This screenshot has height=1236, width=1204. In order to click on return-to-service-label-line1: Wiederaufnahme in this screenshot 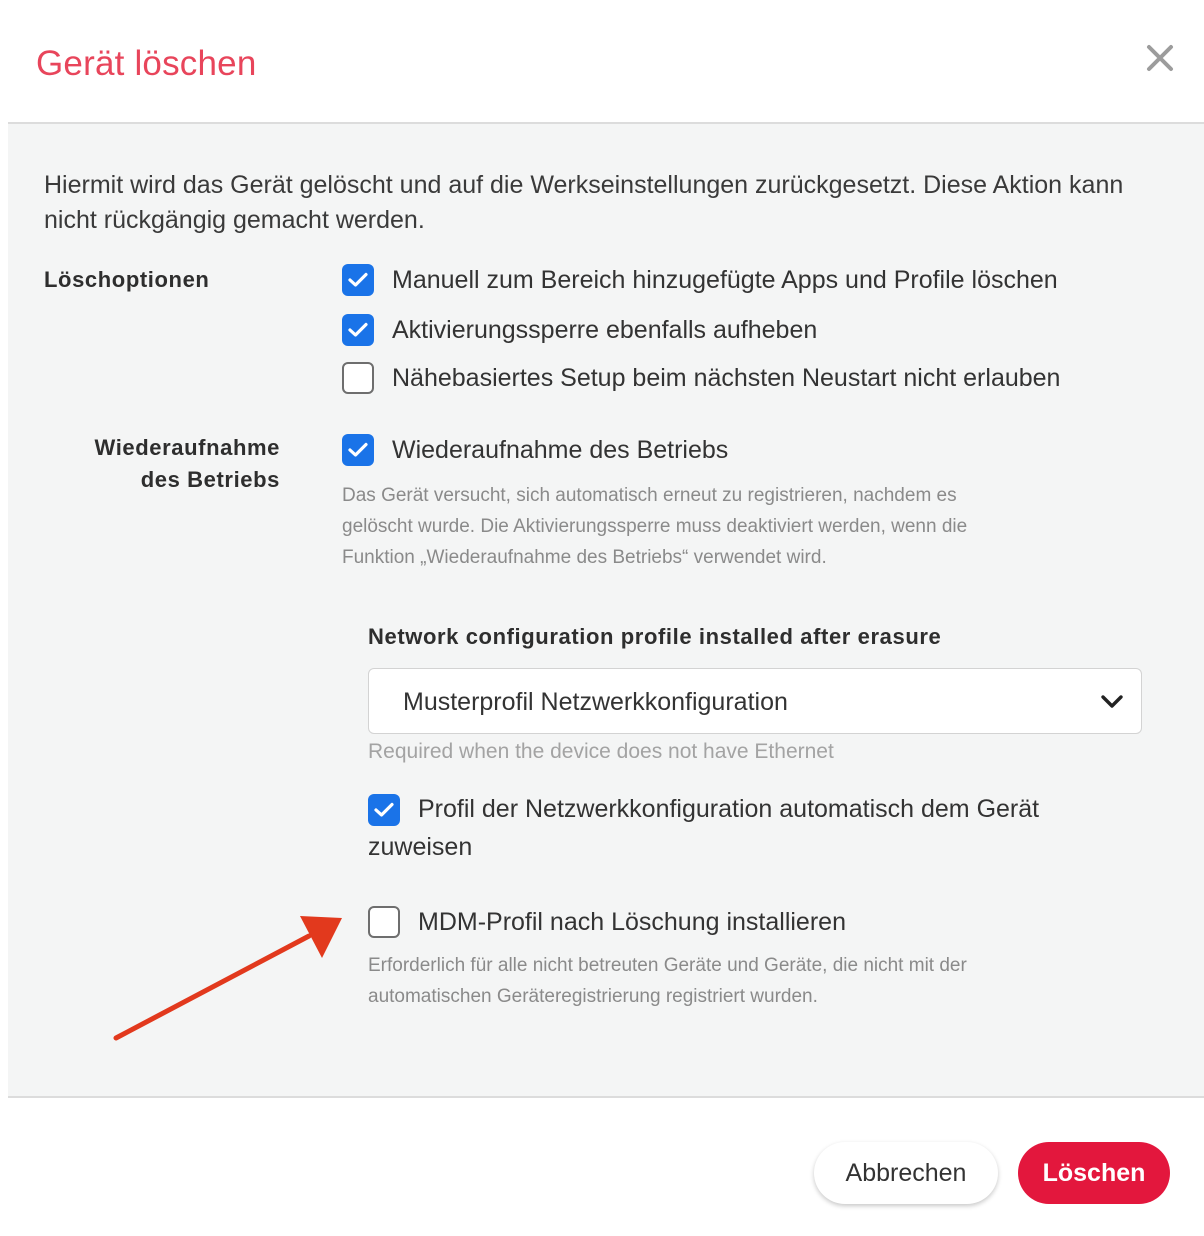, I will do `click(187, 447)`.